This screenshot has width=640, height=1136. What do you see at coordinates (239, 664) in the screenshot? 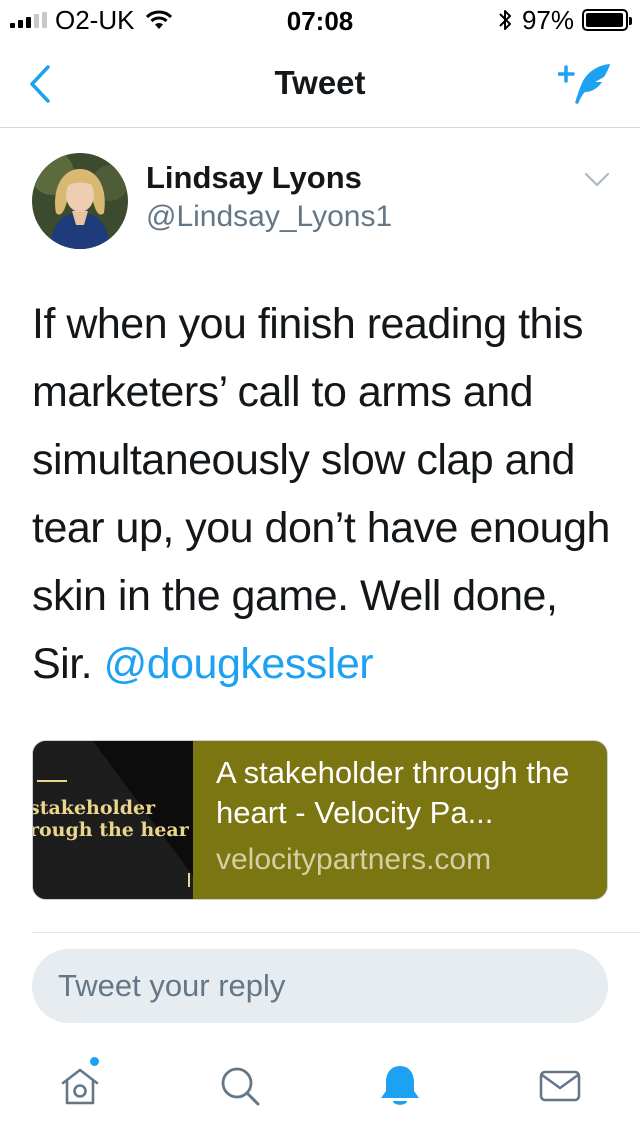
I see `mention-link: @dougkessler` at bounding box center [239, 664].